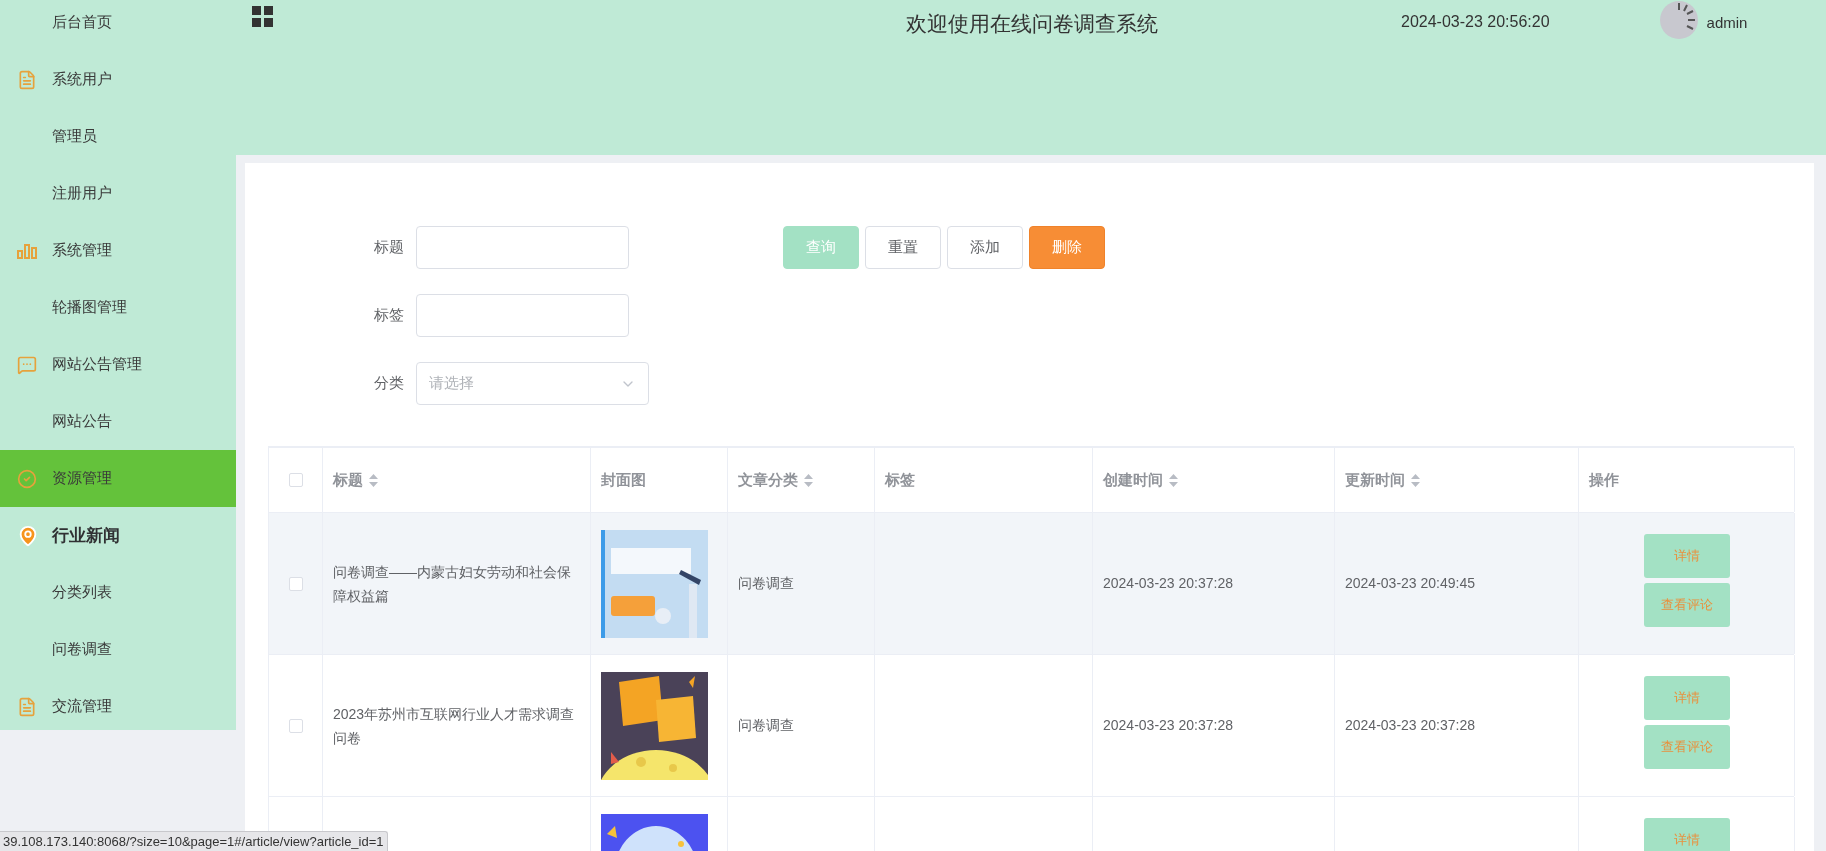 The image size is (1826, 851). Describe the element at coordinates (1475, 22) in the screenshot. I see `datetime: 2024-03-23 20:56:20` at that location.